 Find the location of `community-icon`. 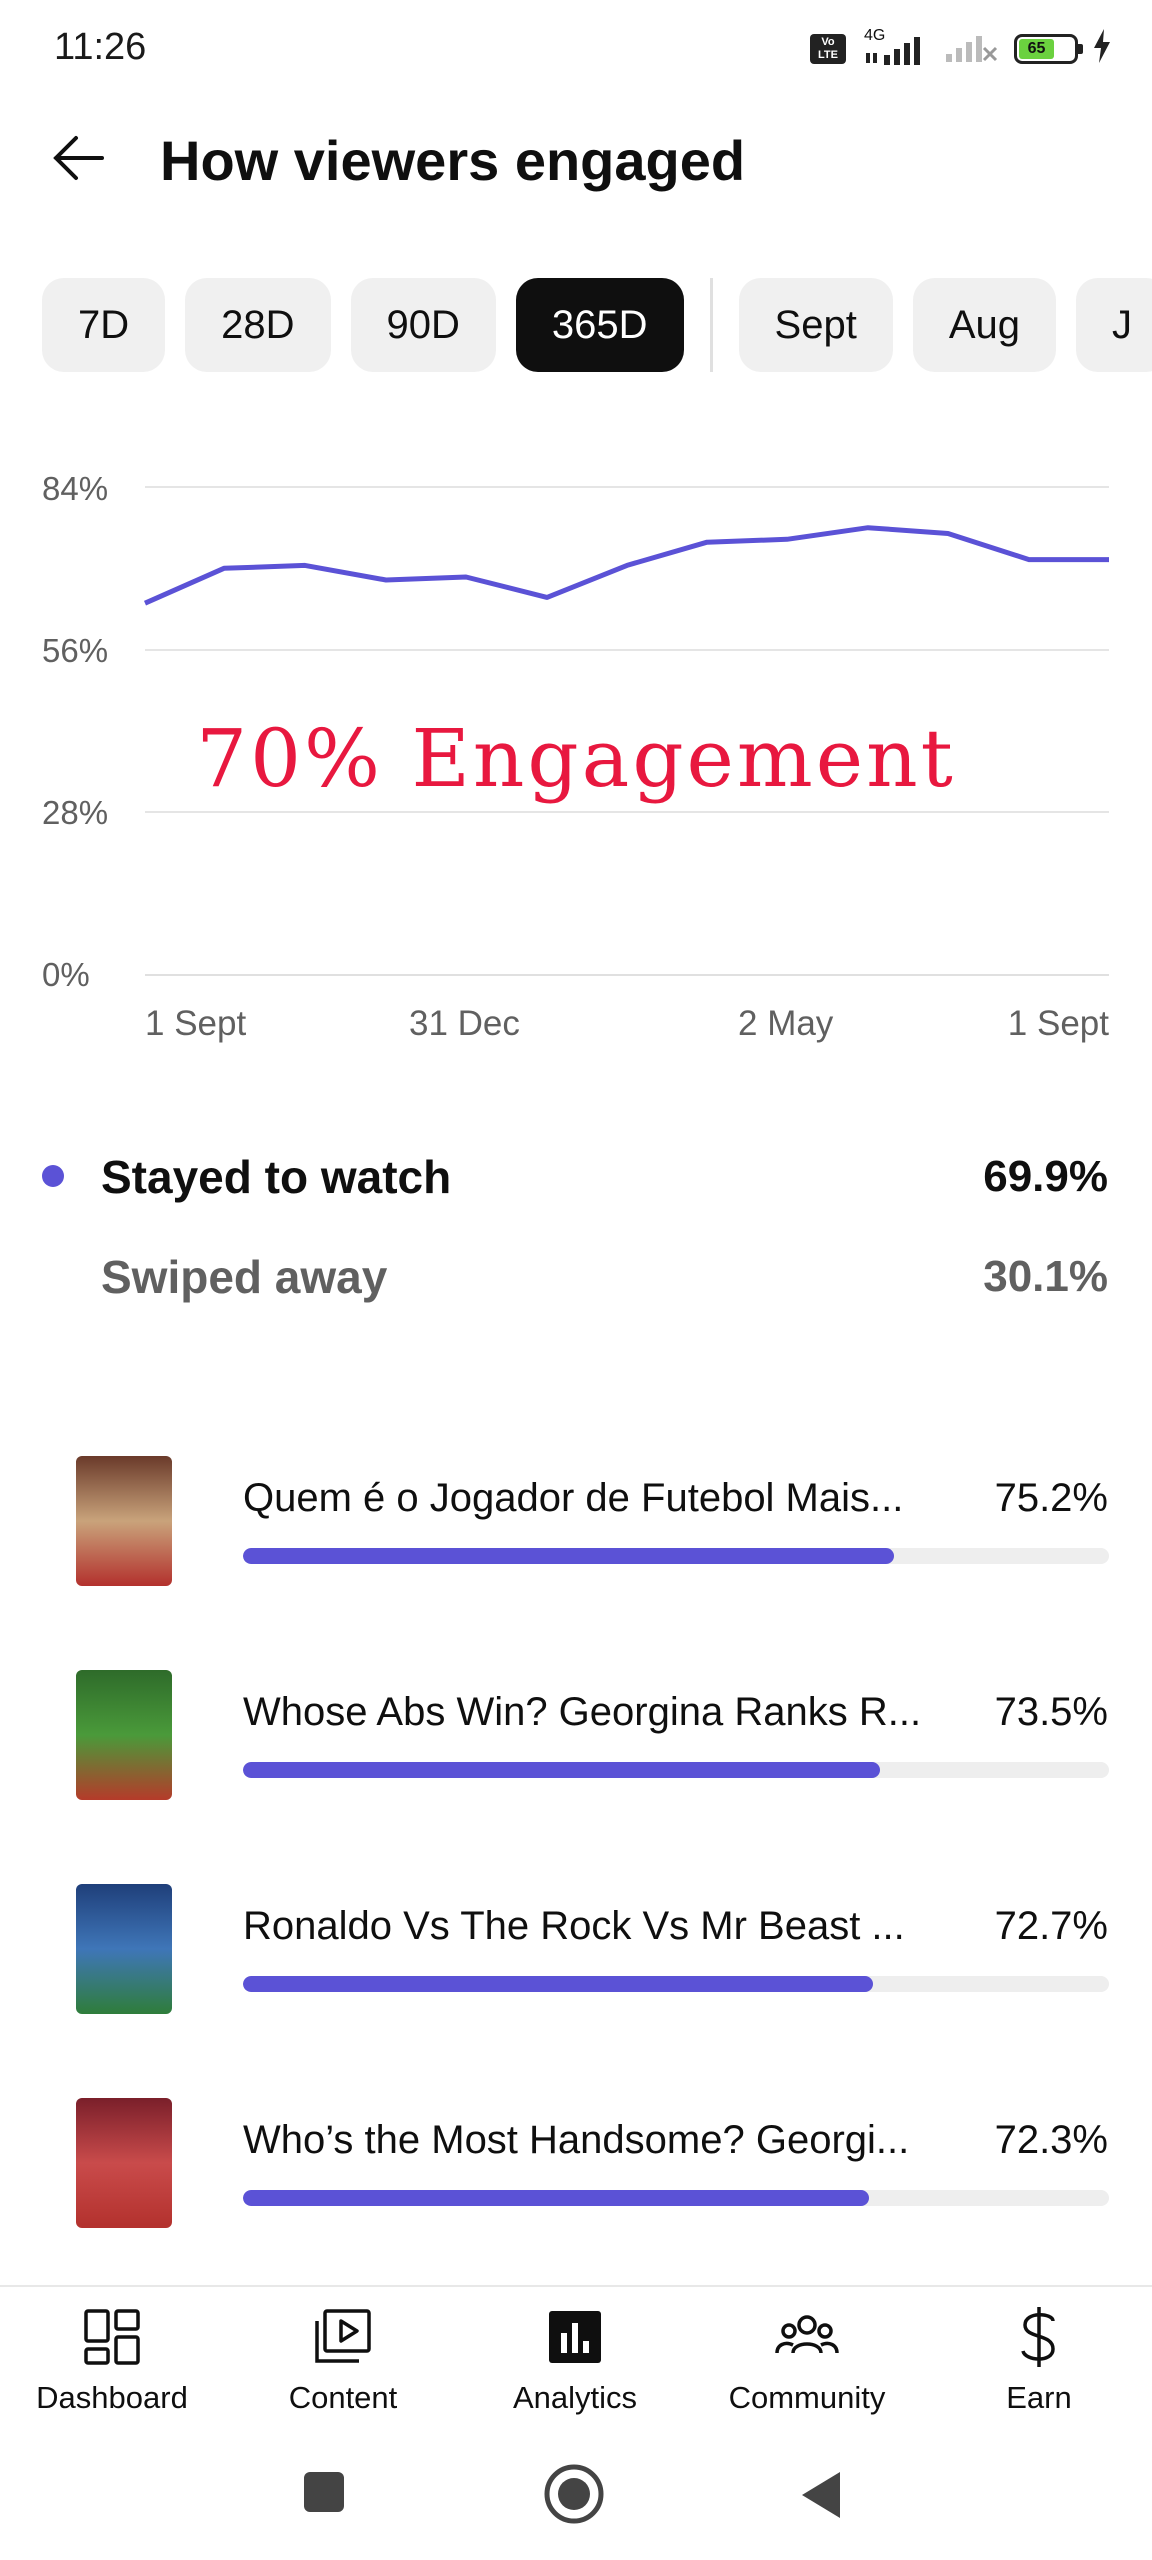

community-icon is located at coordinates (807, 2337).